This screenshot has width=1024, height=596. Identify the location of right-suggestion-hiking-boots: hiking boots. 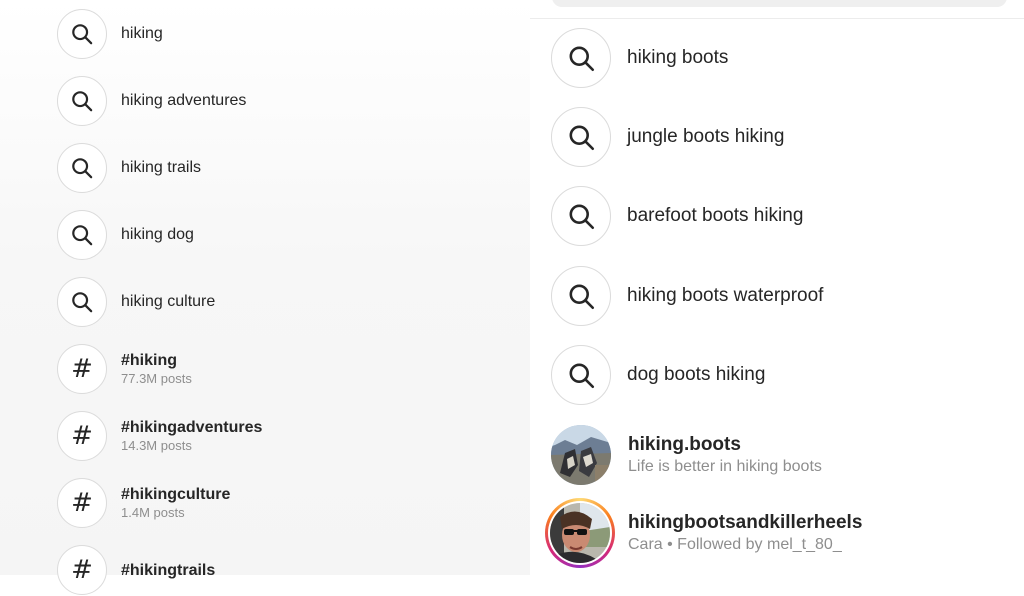
(639, 58).